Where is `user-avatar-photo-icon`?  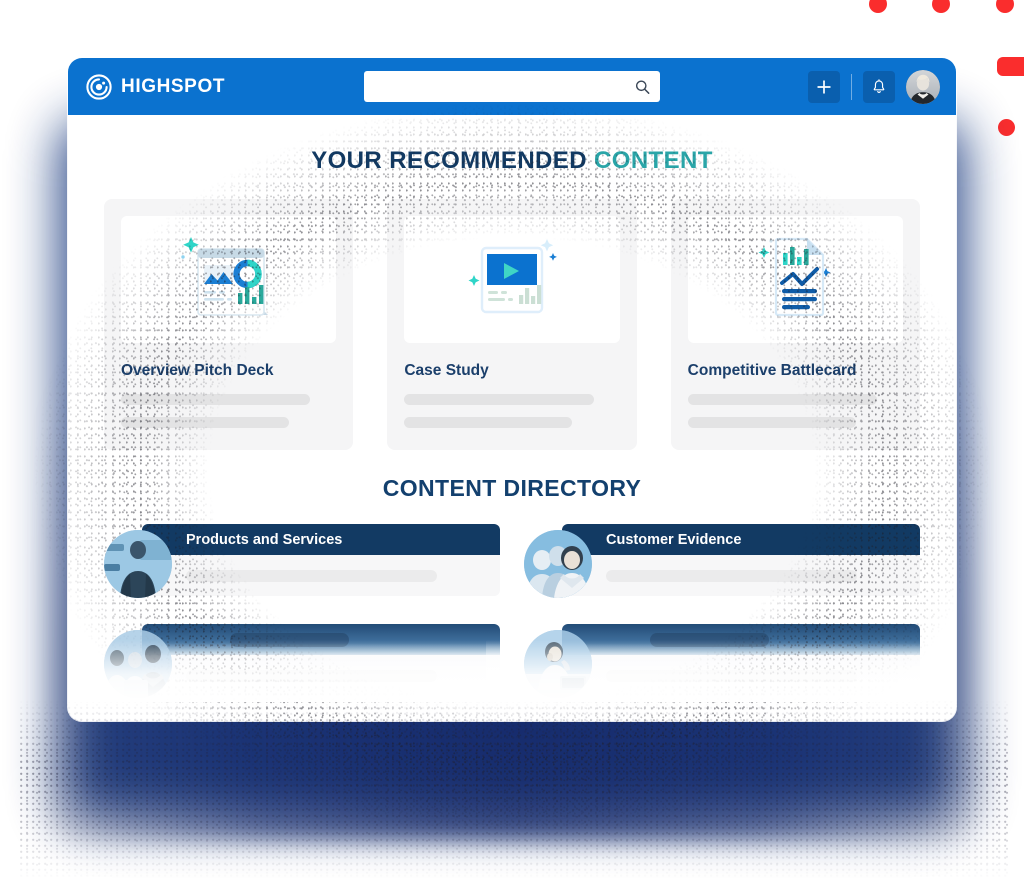 user-avatar-photo-icon is located at coordinates (923, 86).